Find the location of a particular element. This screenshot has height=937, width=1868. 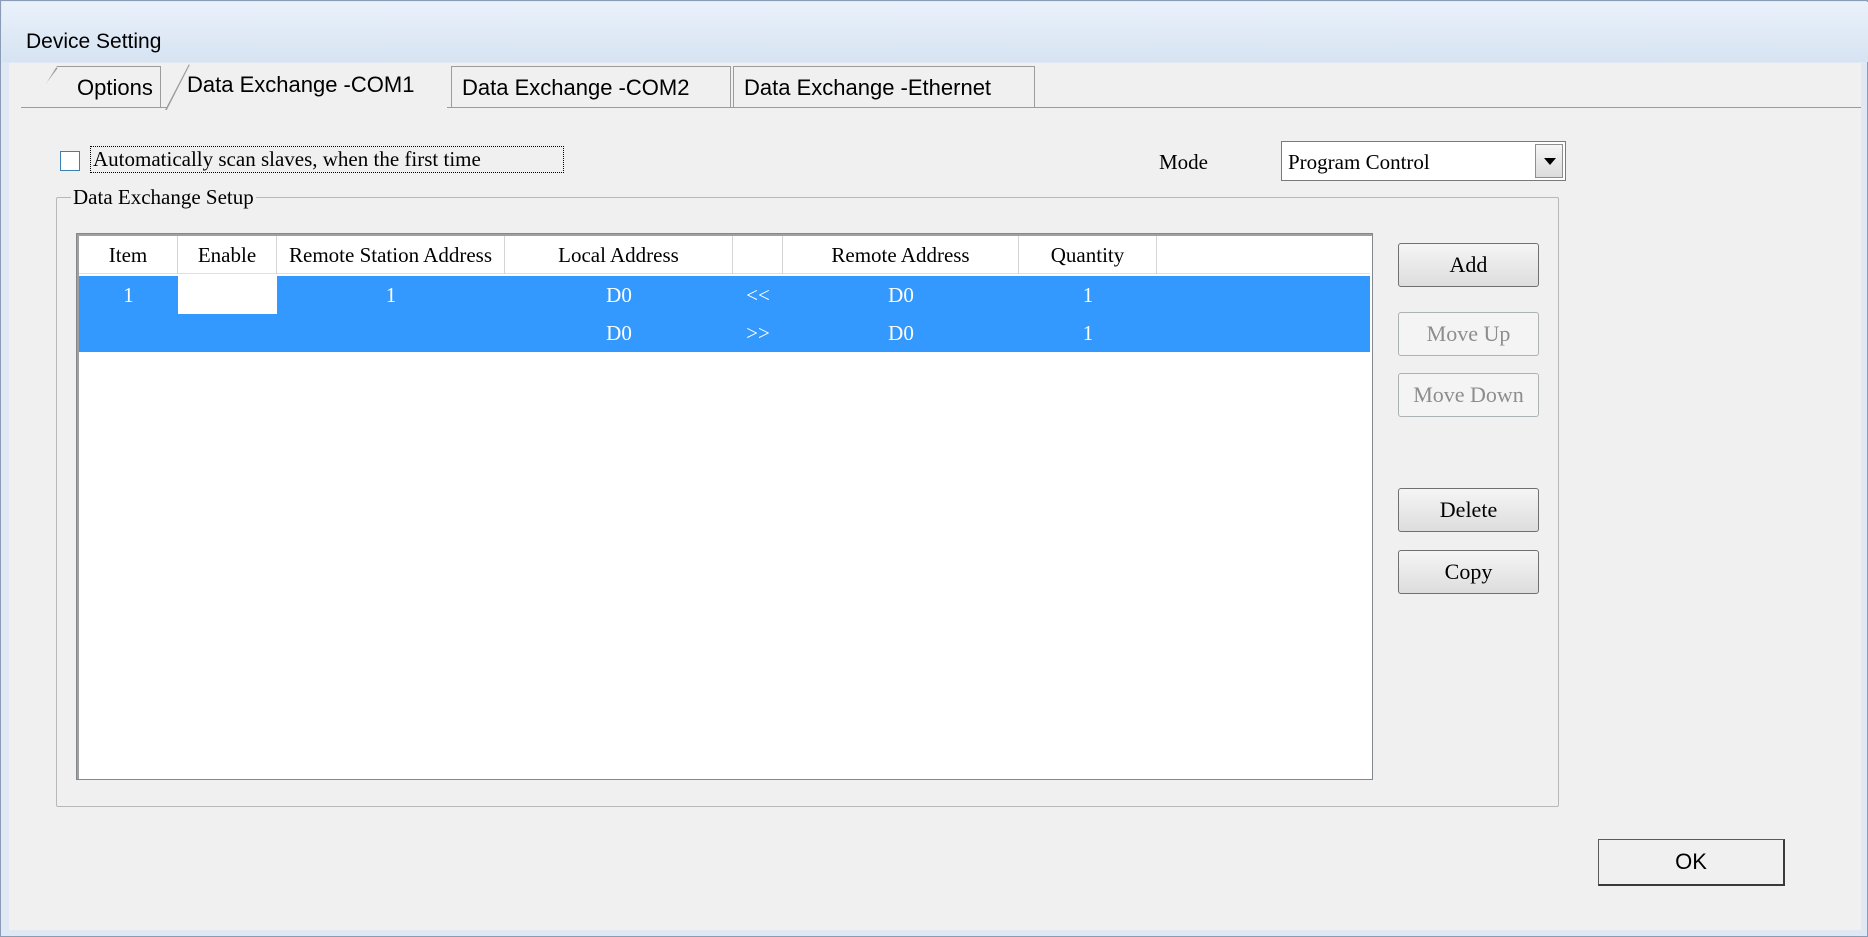

column-header-local-address: Local Address is located at coordinates (619, 255).